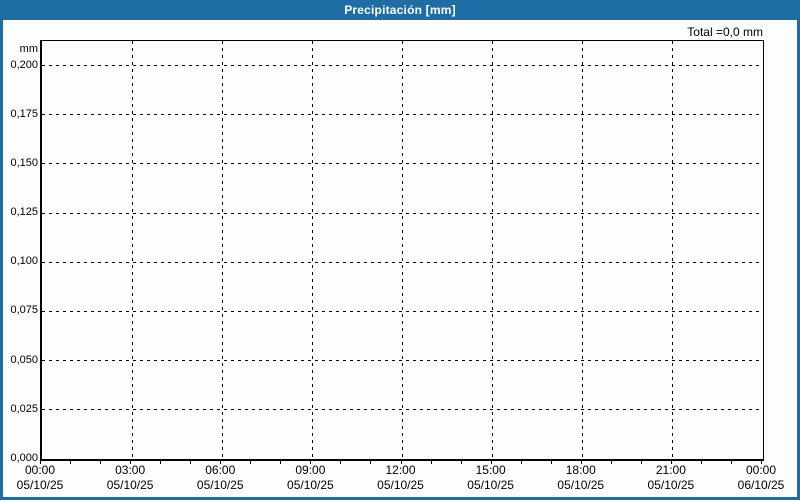 This screenshot has width=800, height=500. What do you see at coordinates (310, 470) in the screenshot?
I see `x-tick-time-label: 09:00` at bounding box center [310, 470].